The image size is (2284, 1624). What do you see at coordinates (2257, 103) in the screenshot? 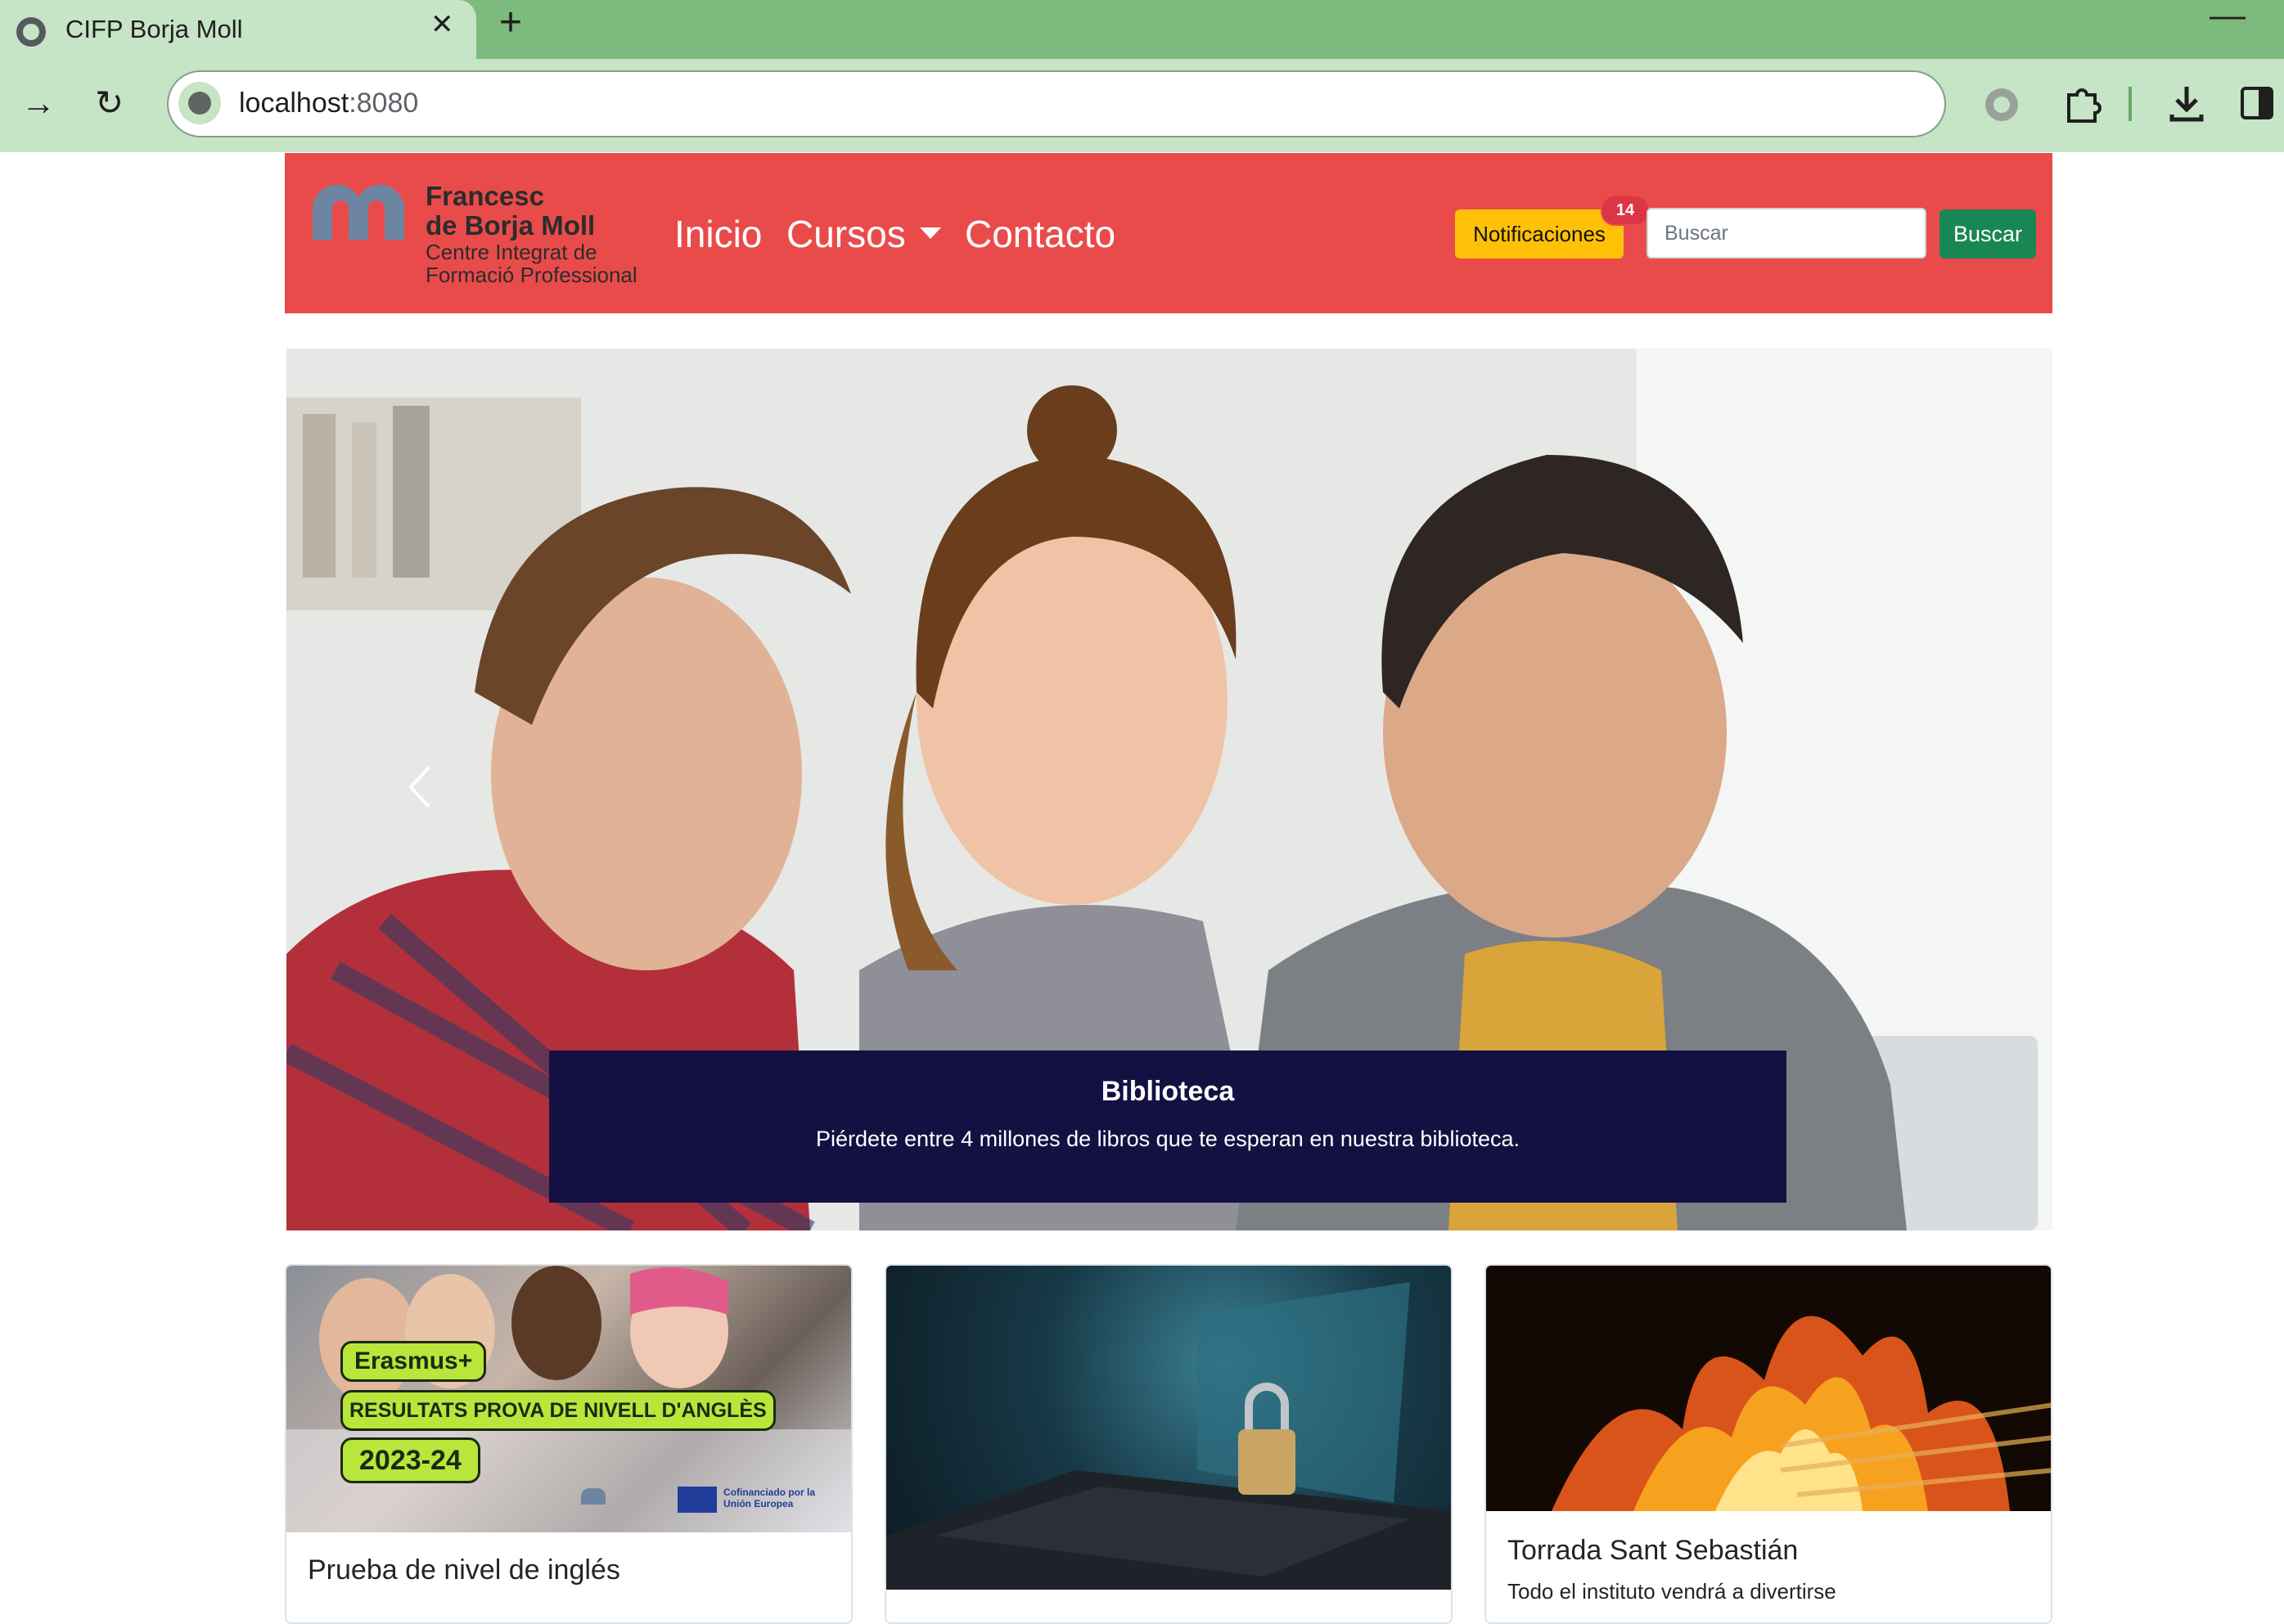
I see `side-panel-icon` at bounding box center [2257, 103].